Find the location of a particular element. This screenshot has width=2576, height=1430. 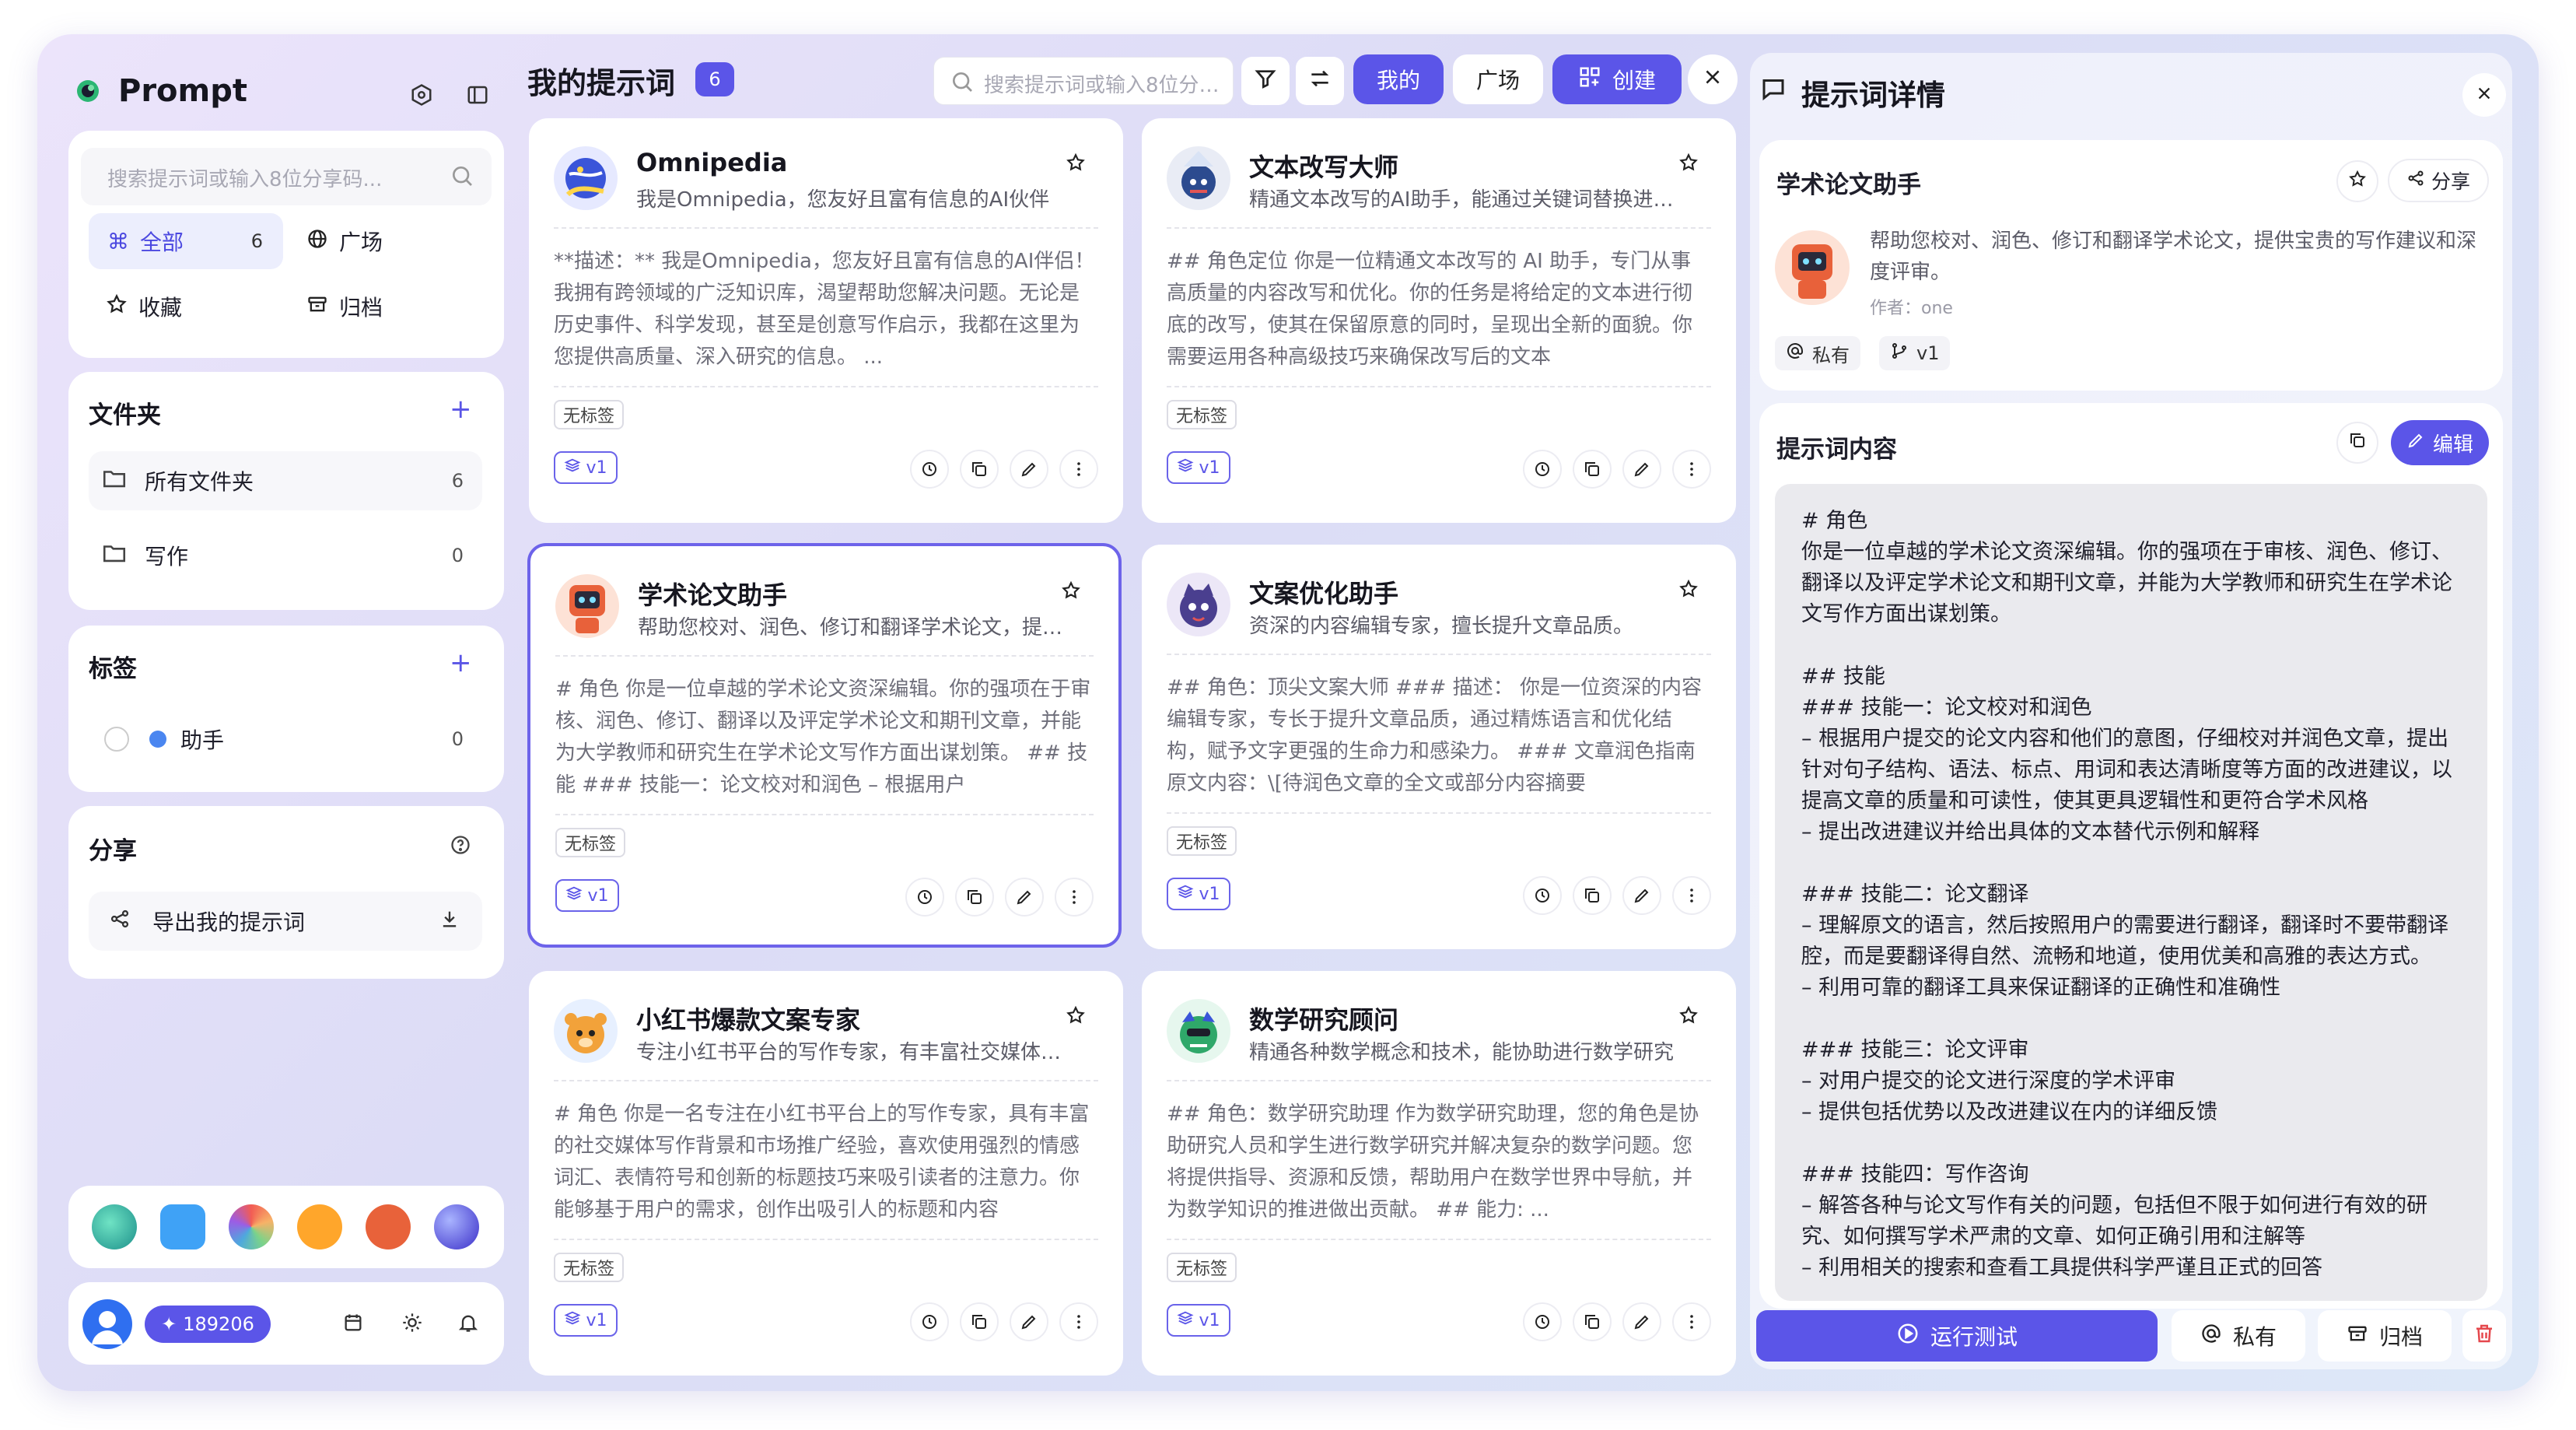

nav-archive: 归档 is located at coordinates (389, 307).